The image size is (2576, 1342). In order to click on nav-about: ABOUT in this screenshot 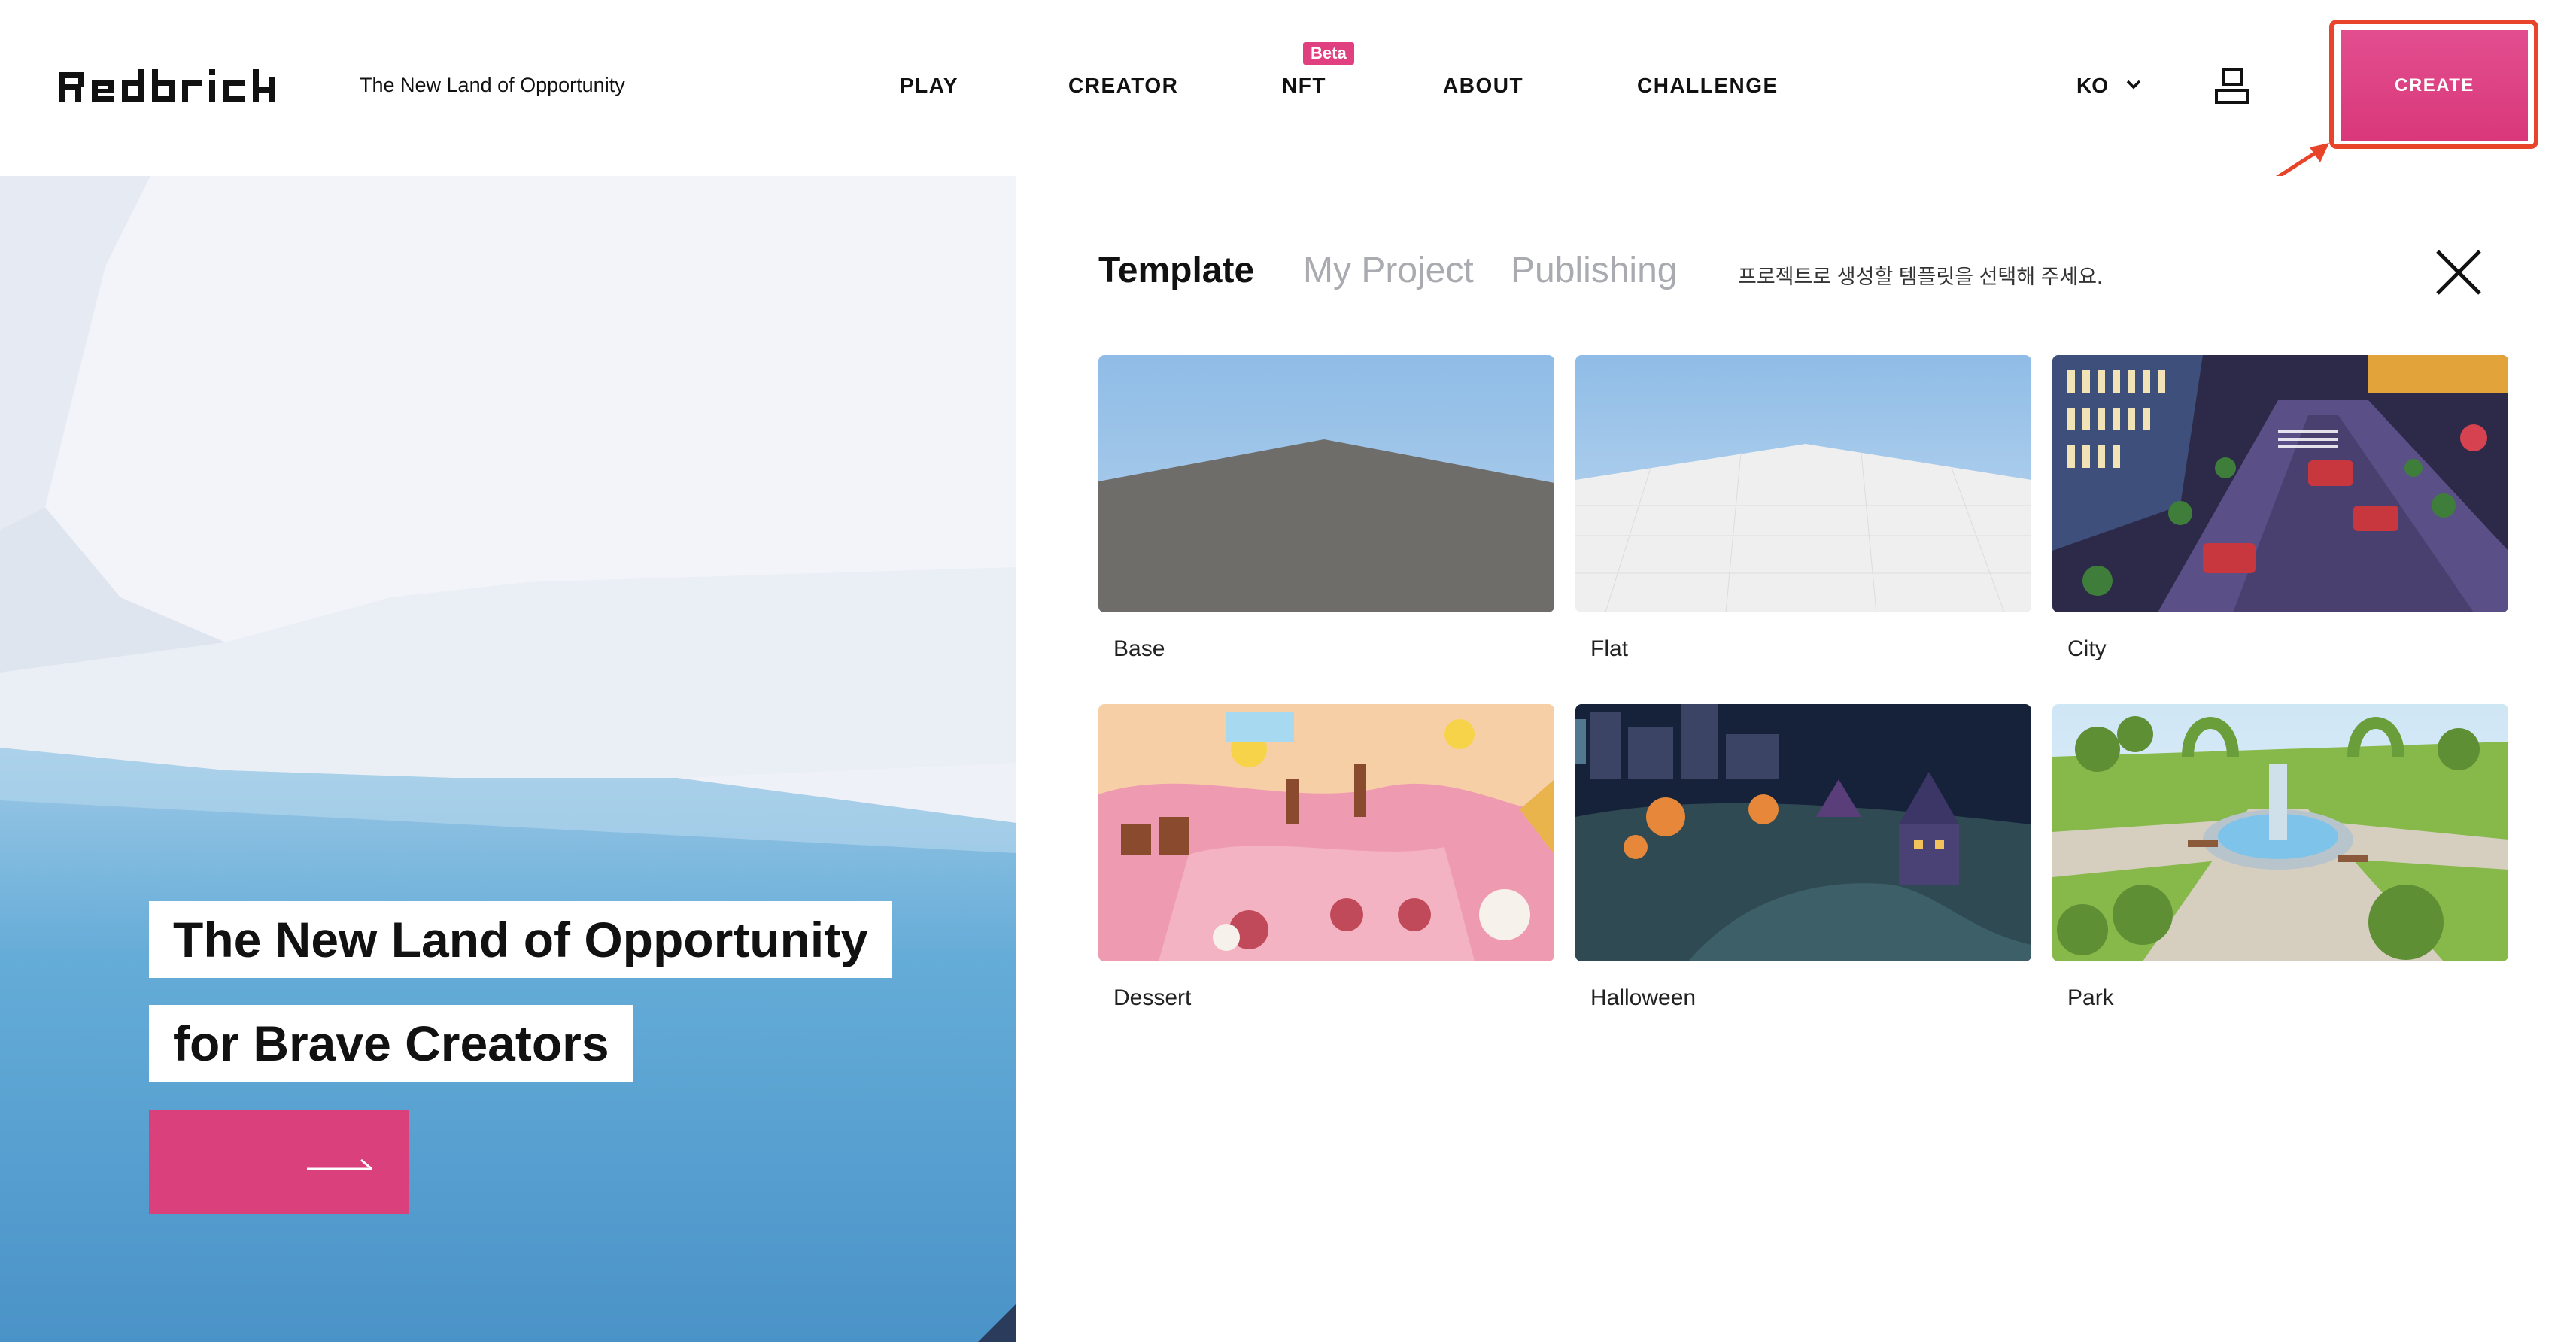, I will do `click(1483, 86)`.